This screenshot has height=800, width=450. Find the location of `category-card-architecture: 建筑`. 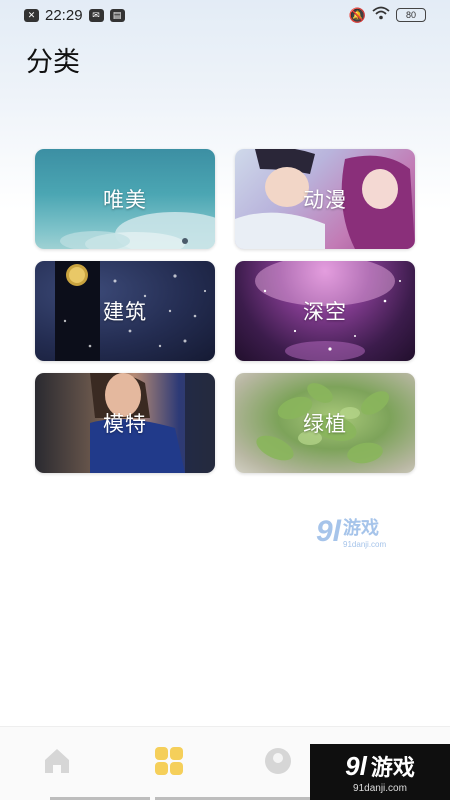

category-card-architecture: 建筑 is located at coordinates (125, 311).